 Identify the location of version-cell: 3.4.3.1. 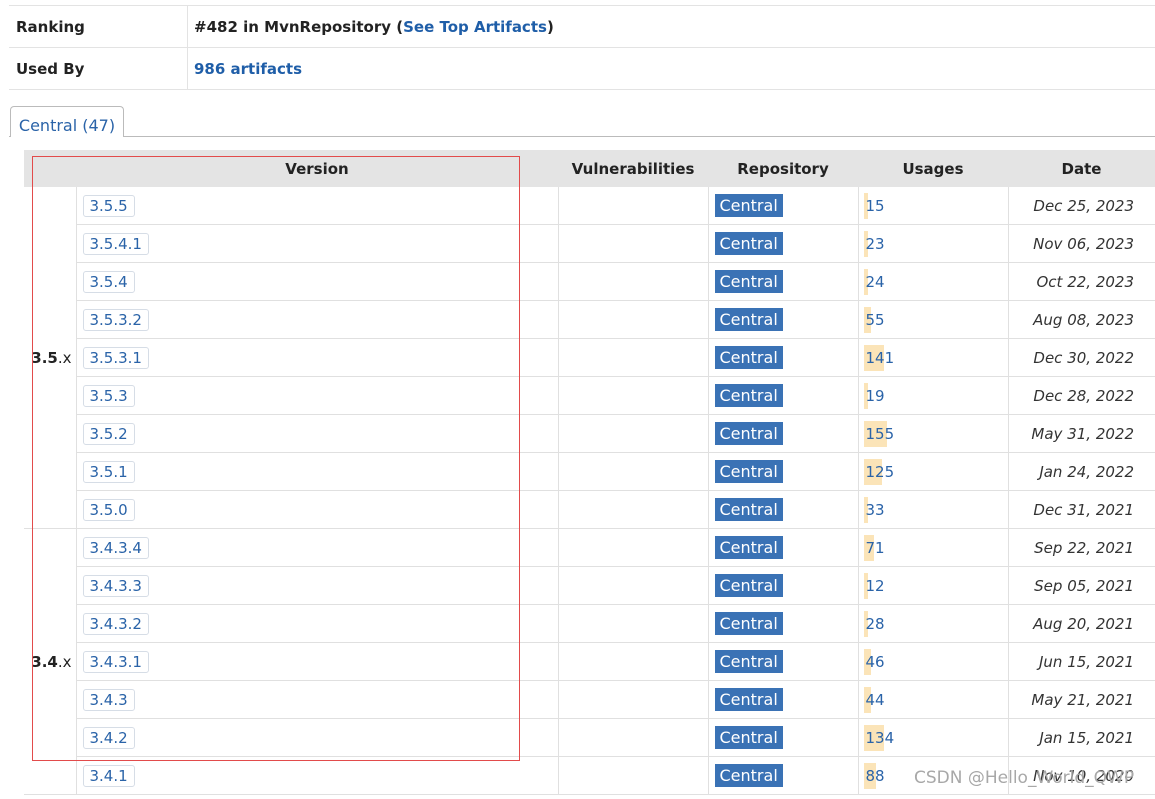
(317, 661).